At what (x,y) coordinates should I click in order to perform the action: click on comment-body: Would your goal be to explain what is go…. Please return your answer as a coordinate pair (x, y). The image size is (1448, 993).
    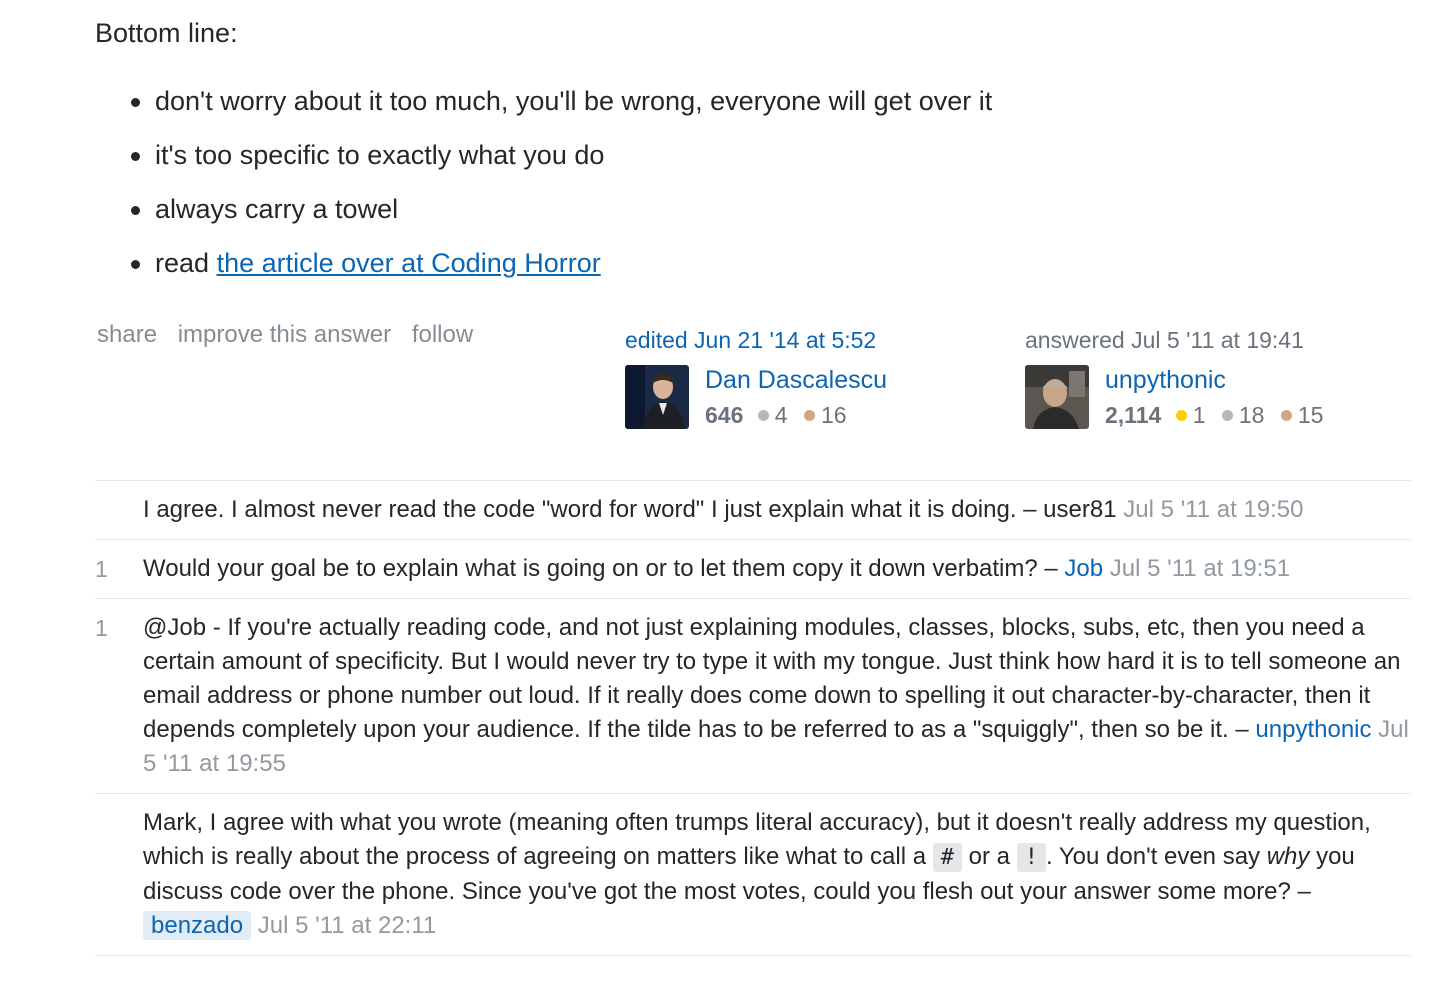
    Looking at the image, I should click on (600, 568).